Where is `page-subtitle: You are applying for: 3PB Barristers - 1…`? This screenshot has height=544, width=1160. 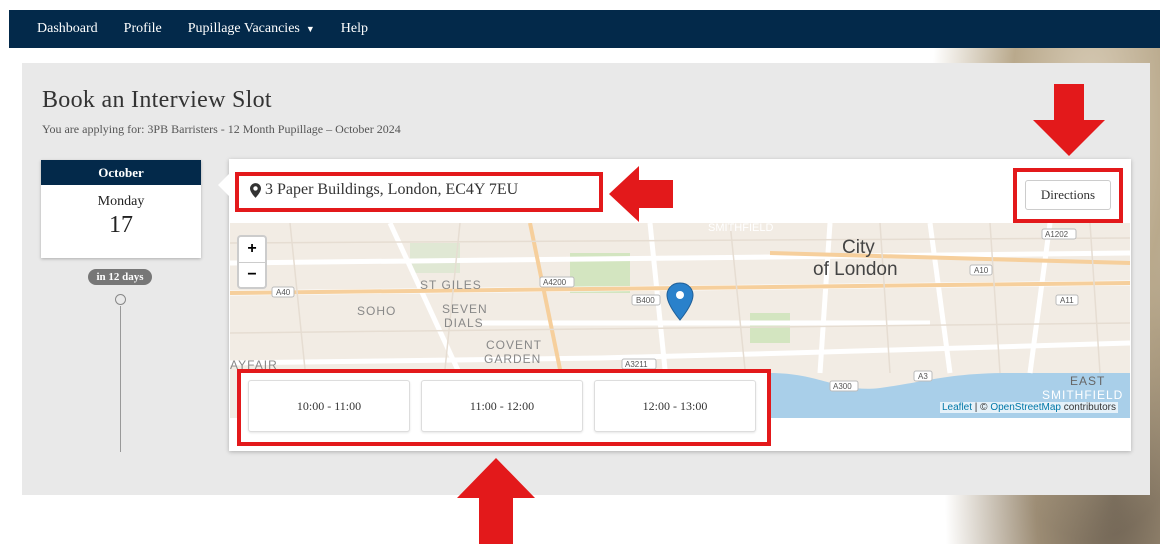
page-subtitle: You are applying for: 3PB Barristers - 1… is located at coordinates (221, 129).